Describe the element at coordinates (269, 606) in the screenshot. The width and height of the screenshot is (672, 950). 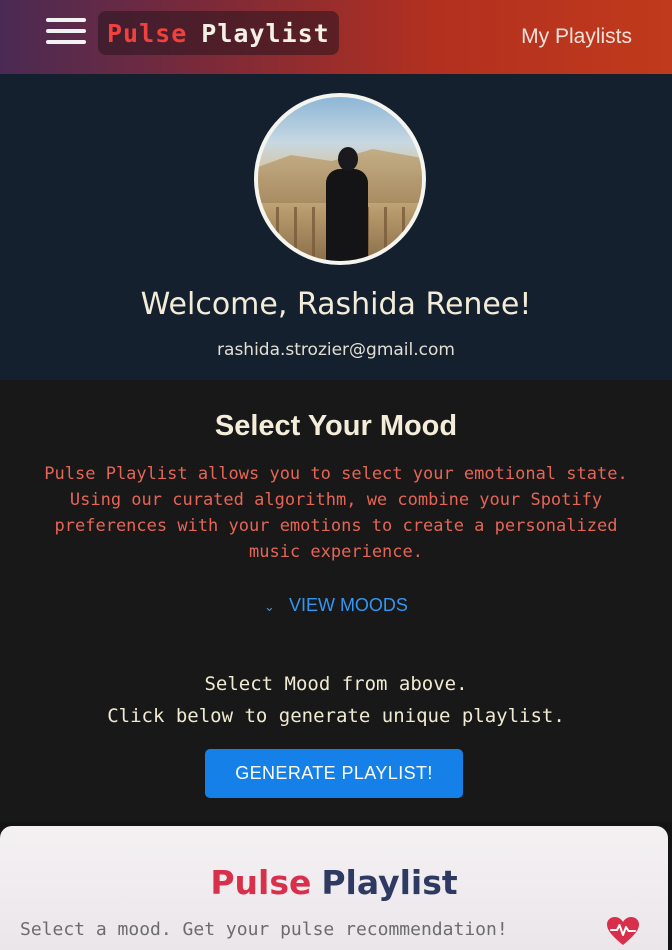
I see `chevron-down-icon: ⌄` at that location.